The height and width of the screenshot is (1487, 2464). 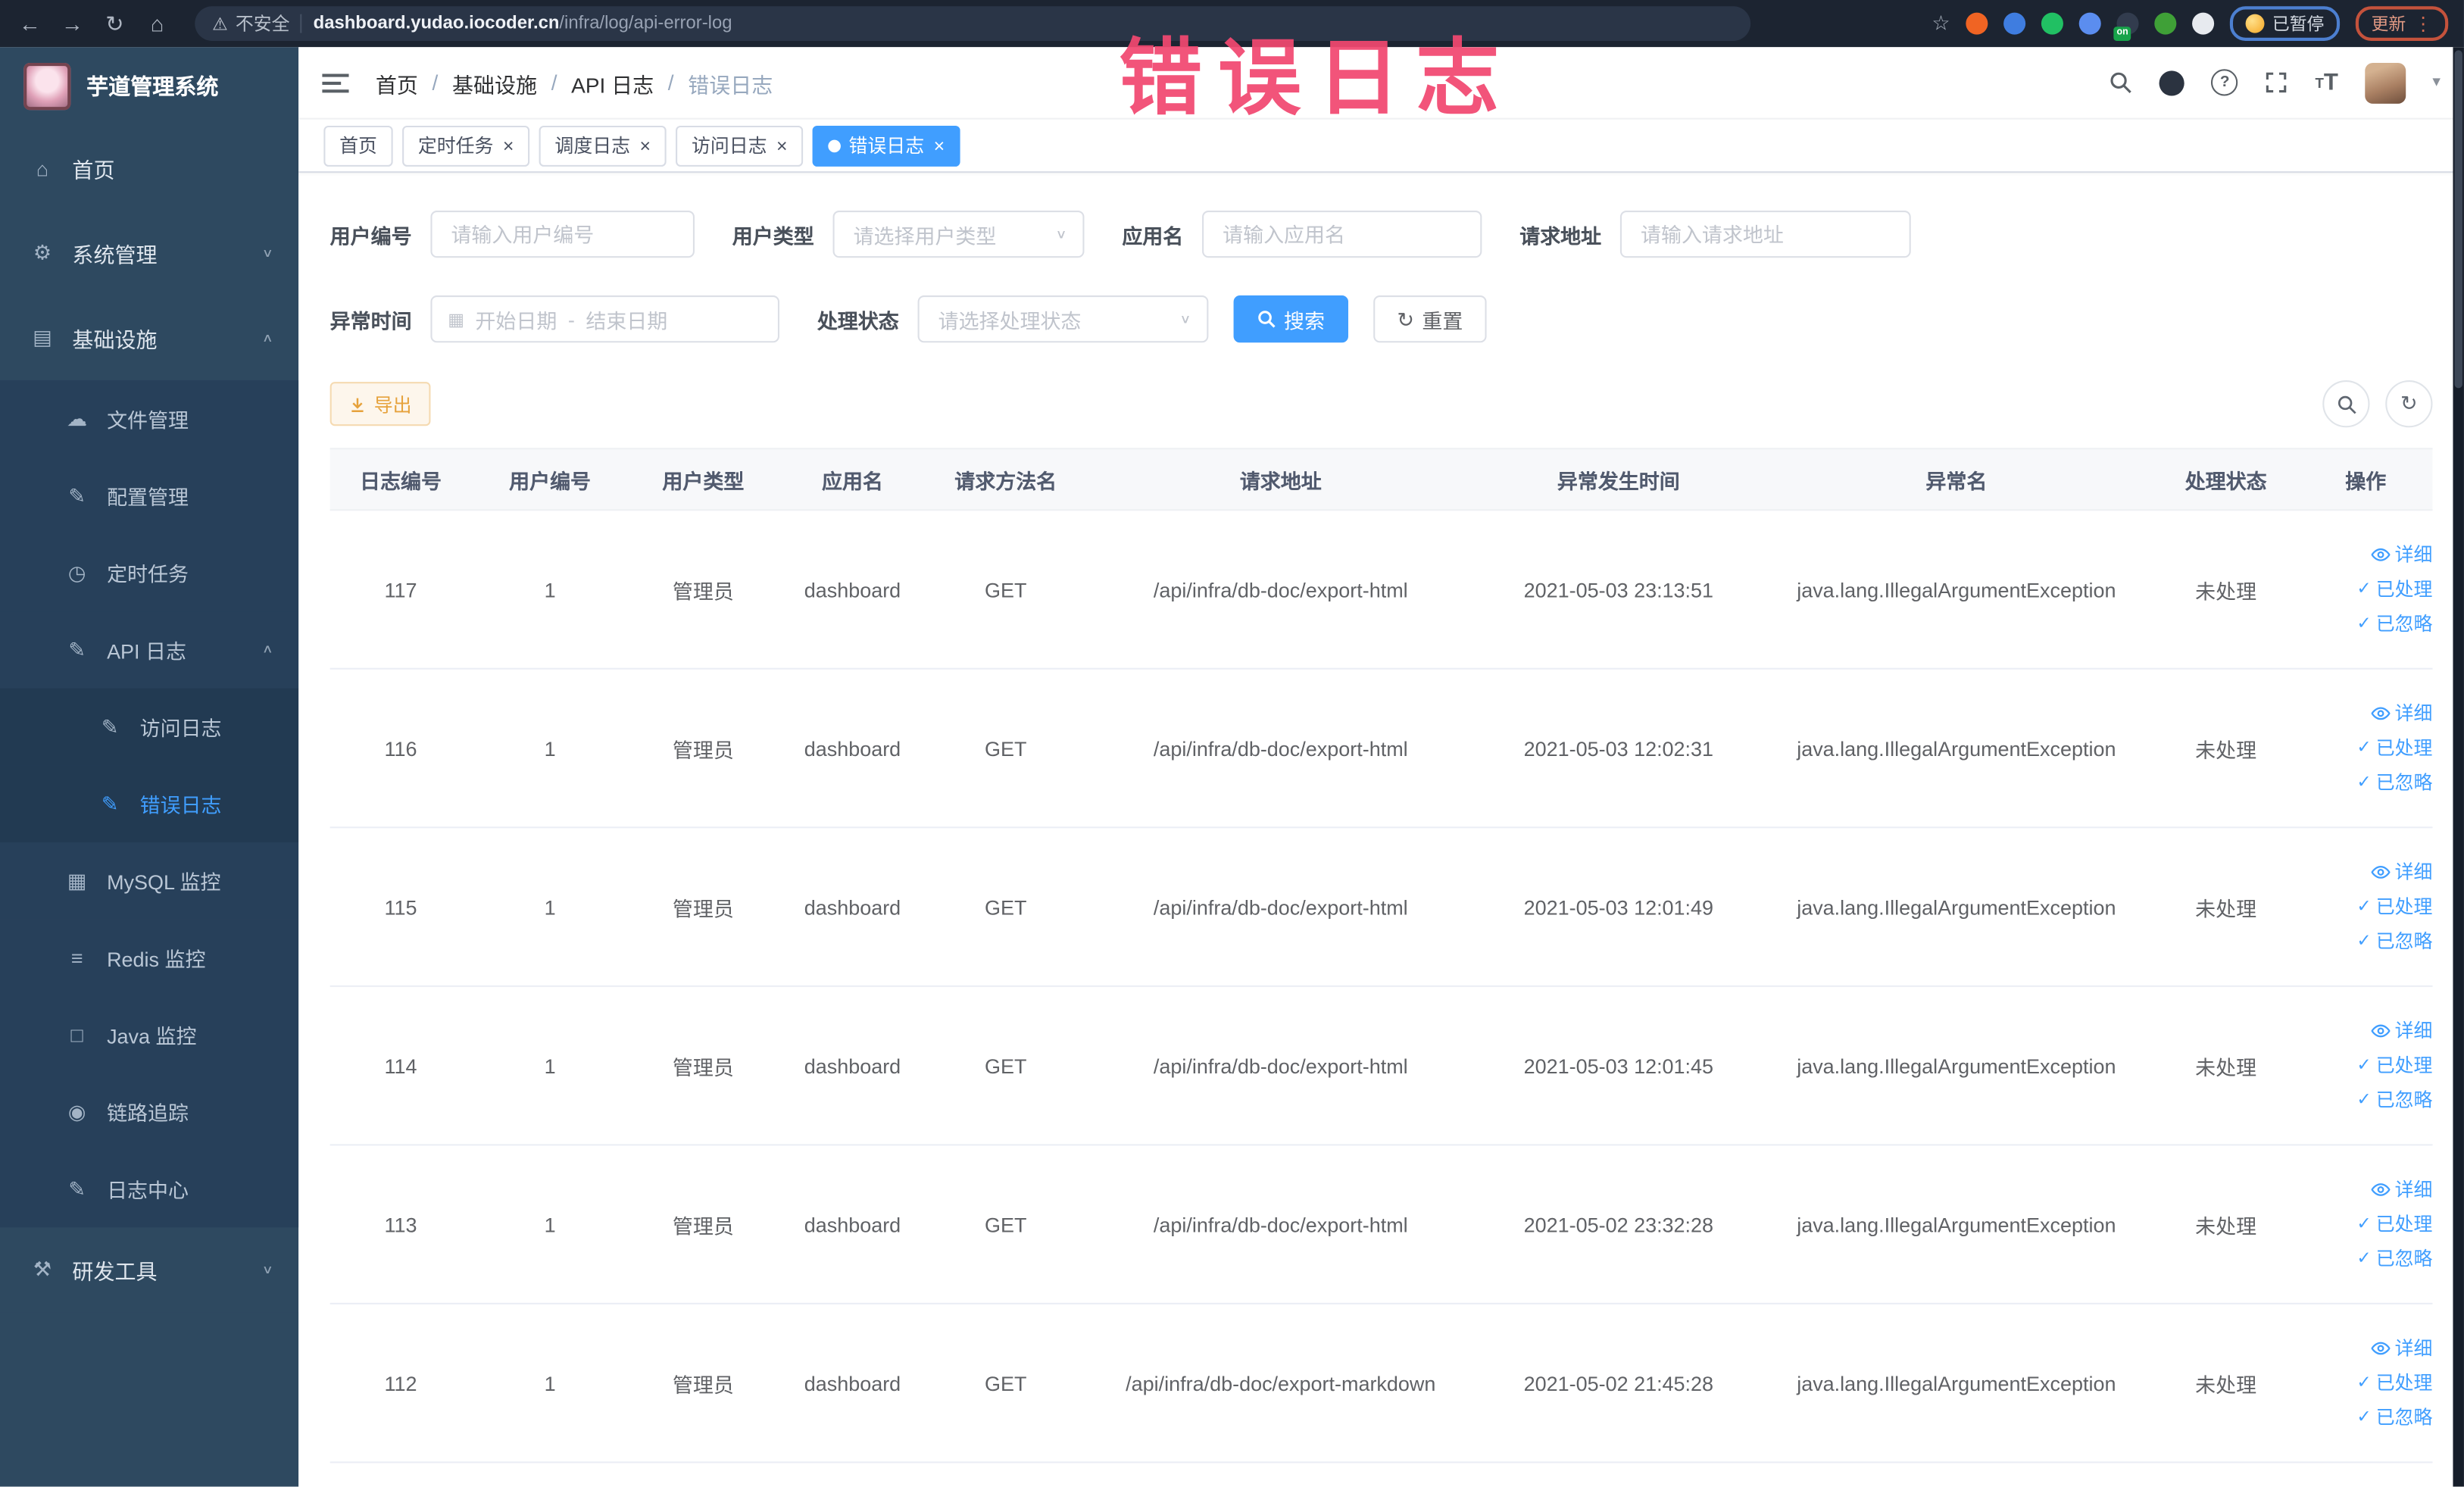 What do you see at coordinates (603, 145) in the screenshot?
I see `tab-调度日志: 调度日志 ×` at bounding box center [603, 145].